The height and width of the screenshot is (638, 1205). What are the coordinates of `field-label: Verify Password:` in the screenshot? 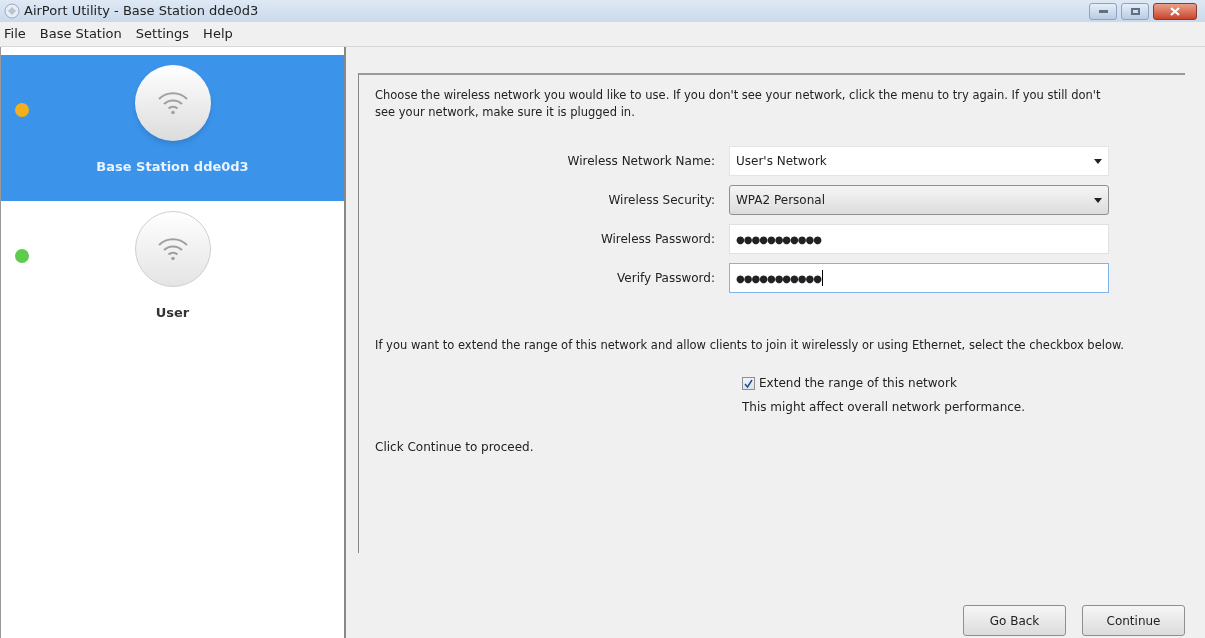 It's located at (666, 278).